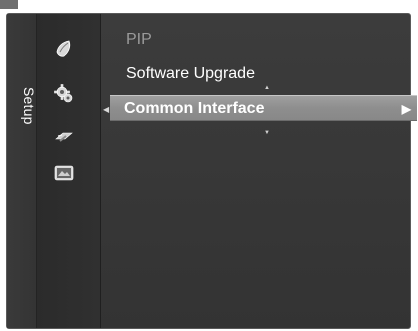 Image resolution: width=418 pixels, height=331 pixels. I want to click on menu-item-common-interface: Common Interface ▶, so click(263, 108).